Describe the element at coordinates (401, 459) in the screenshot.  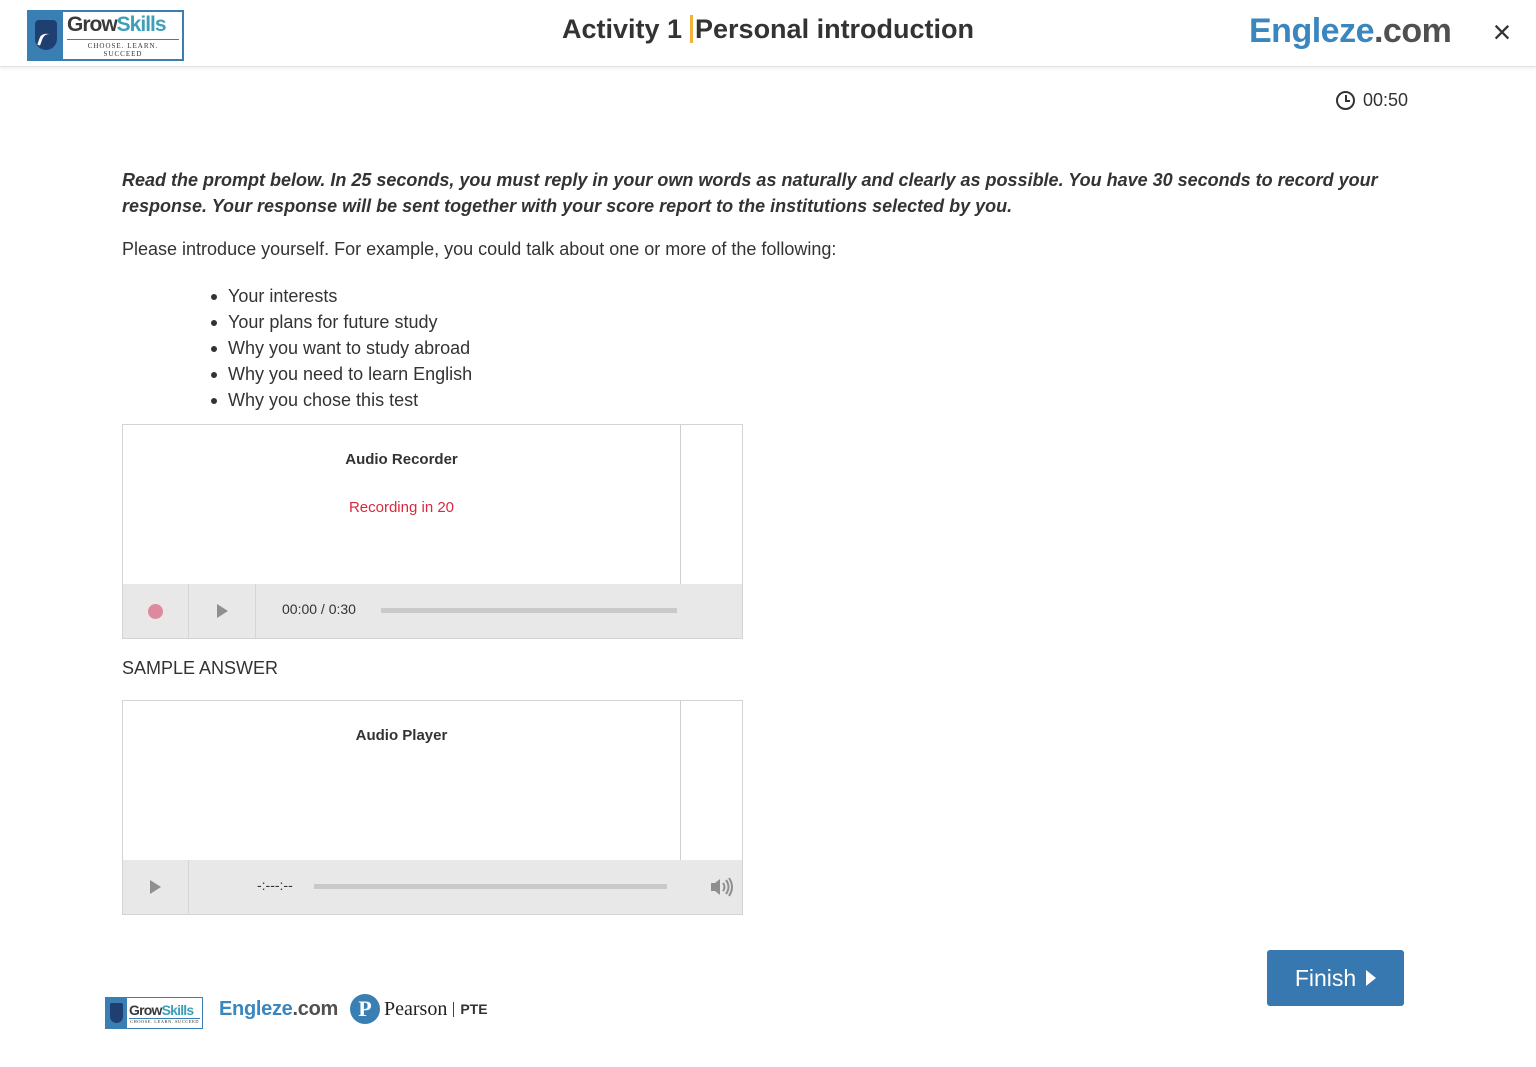
I see `audio-recorder-title: Audio Recorder` at that location.